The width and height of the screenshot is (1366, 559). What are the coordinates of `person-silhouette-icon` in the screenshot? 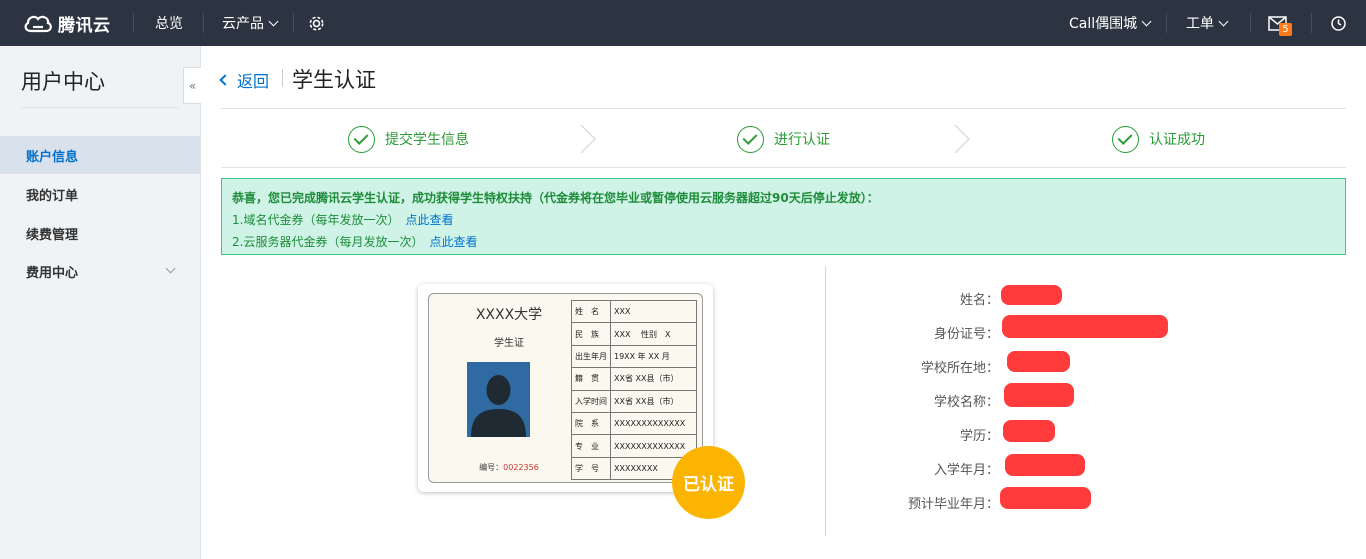 It's located at (498, 406).